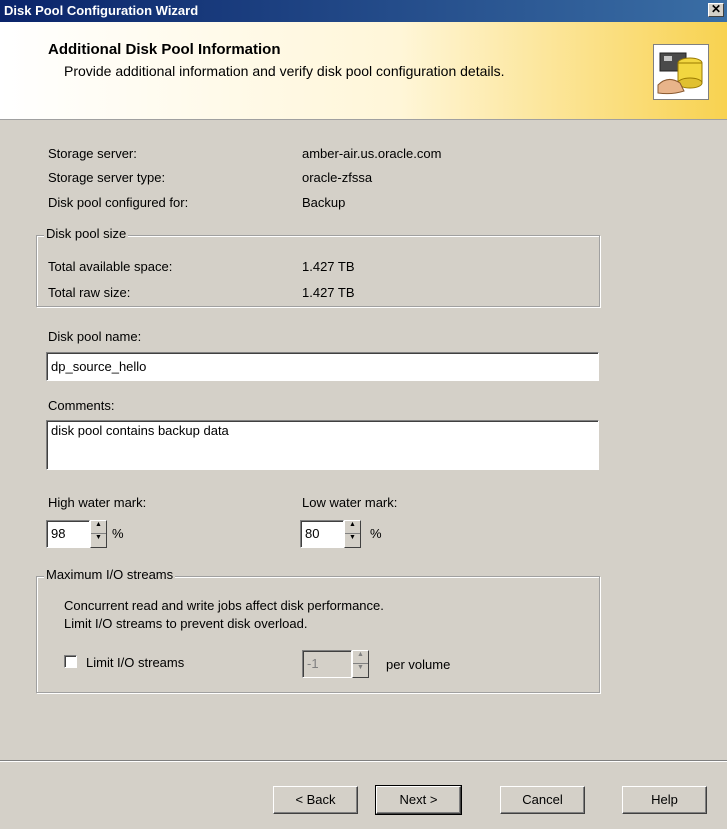  Describe the element at coordinates (95, 336) in the screenshot. I see `pool-name-label: Disk pool name:` at that location.